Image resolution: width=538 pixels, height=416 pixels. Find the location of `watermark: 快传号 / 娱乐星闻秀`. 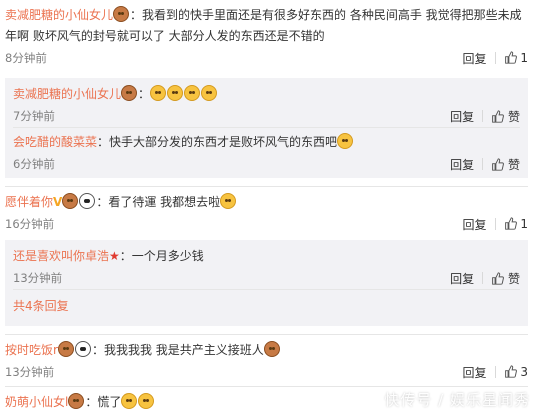

watermark: 快传号 / 娱乐星闻秀 is located at coordinates (457, 400).